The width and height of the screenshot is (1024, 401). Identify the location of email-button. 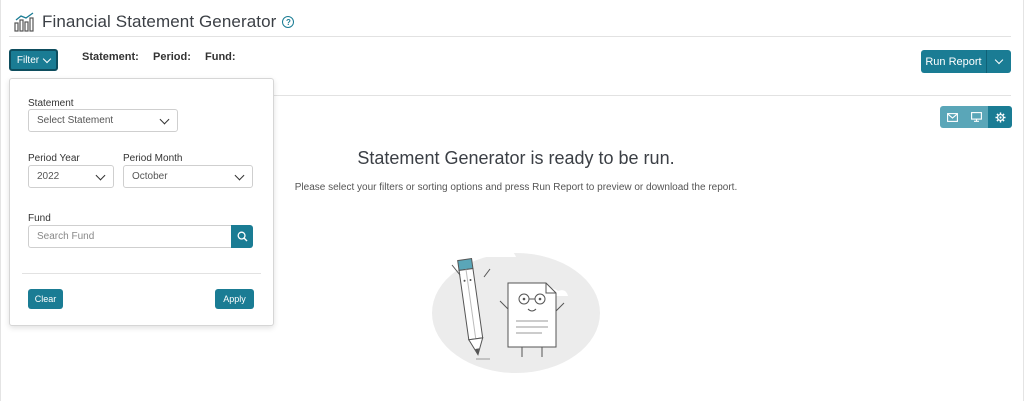
(952, 117).